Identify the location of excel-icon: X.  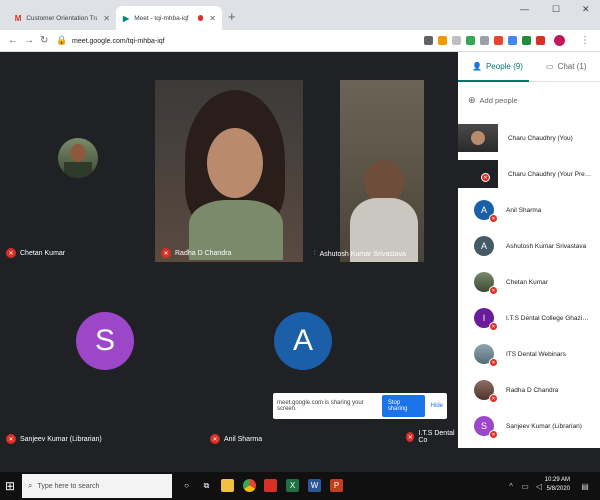
(292, 485).